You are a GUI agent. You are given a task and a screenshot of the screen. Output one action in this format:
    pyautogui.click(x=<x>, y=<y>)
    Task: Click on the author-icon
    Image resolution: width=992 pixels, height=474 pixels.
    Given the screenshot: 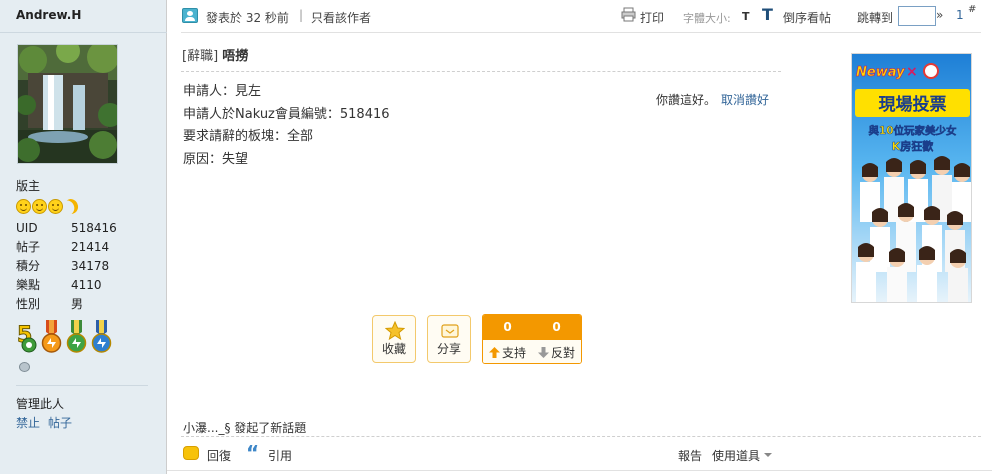 What is the action you would take?
    pyautogui.click(x=190, y=15)
    